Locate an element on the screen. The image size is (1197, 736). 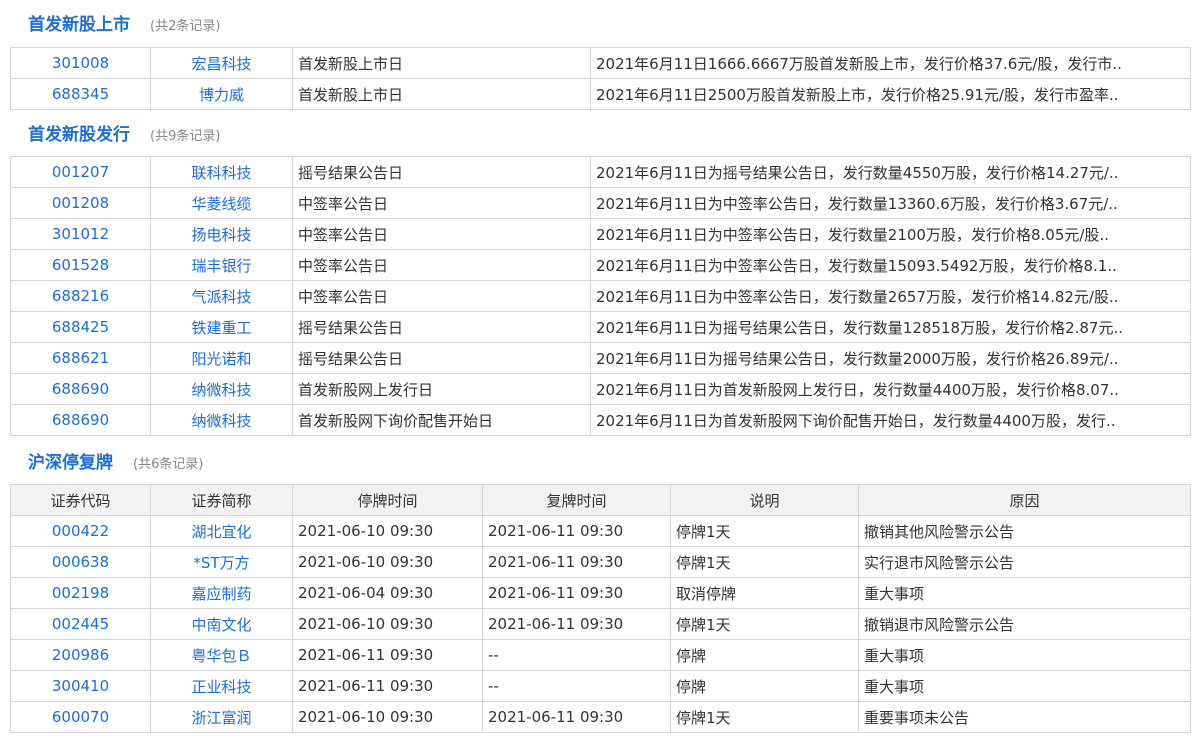
stock-name-link: 粤华包Ｂ is located at coordinates (221, 656).